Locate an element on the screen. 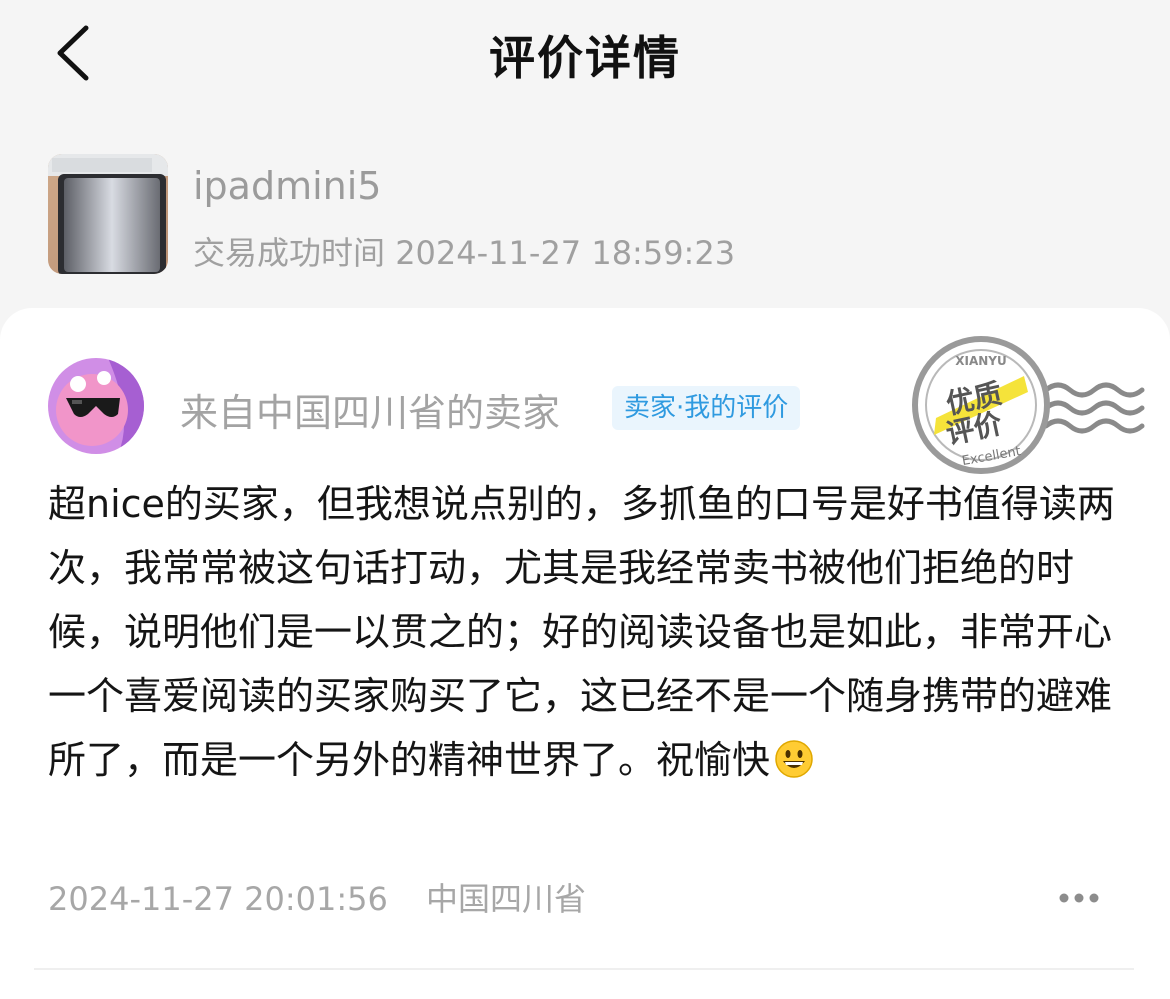 Image resolution: width=1170 pixels, height=999 pixels. stamp-top-text: XIANYU is located at coordinates (980, 361).